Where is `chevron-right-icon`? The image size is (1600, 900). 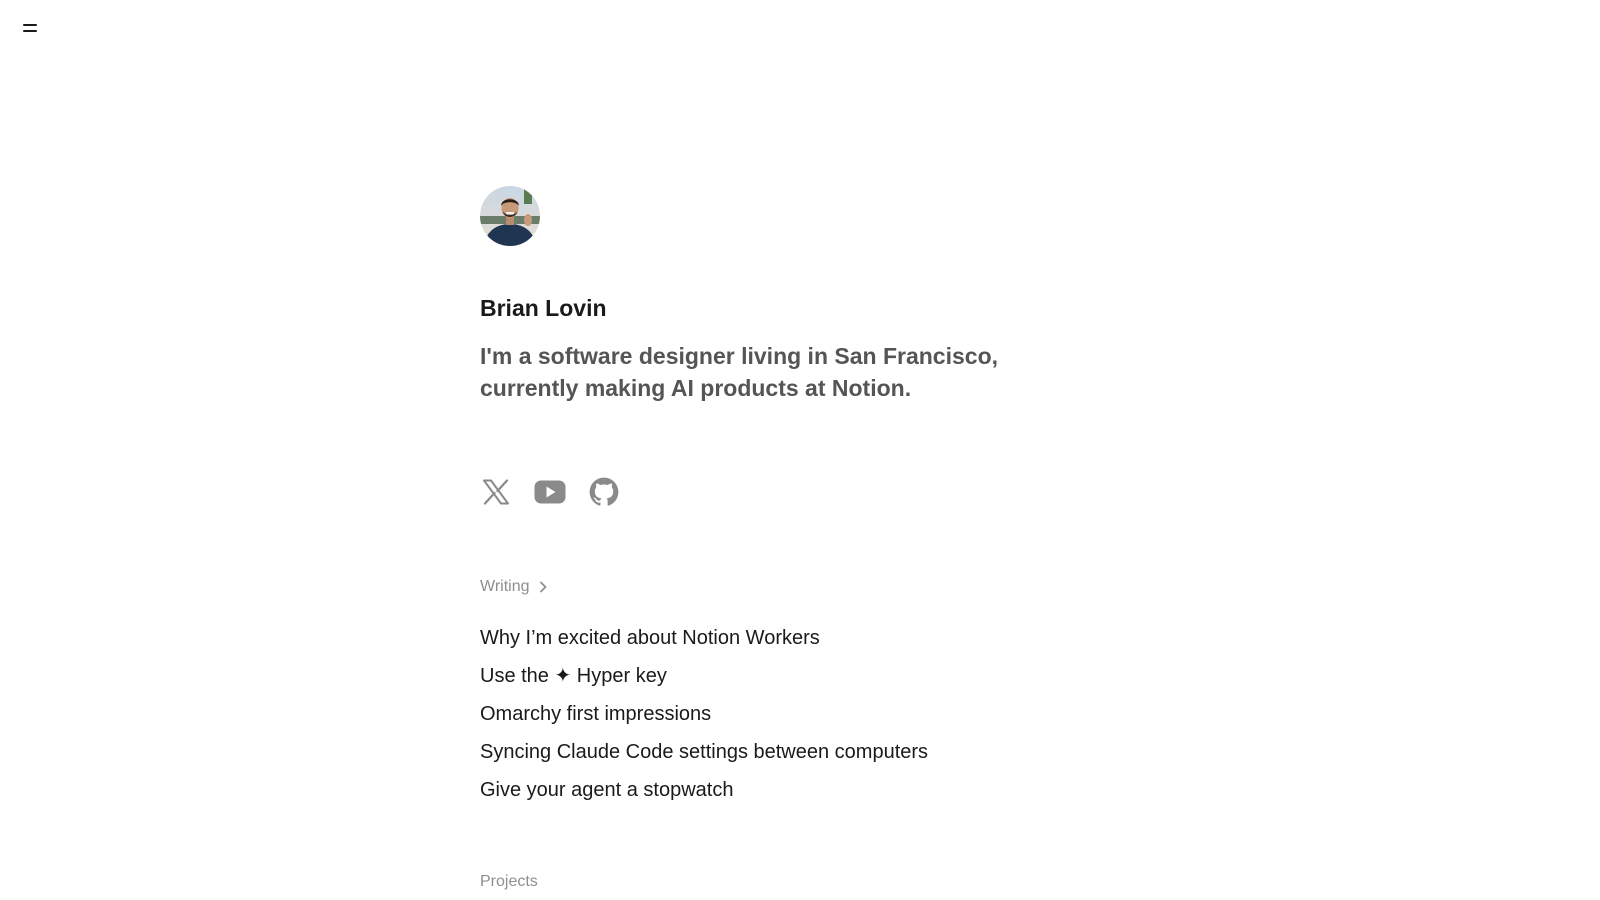
chevron-right-icon is located at coordinates (542, 587).